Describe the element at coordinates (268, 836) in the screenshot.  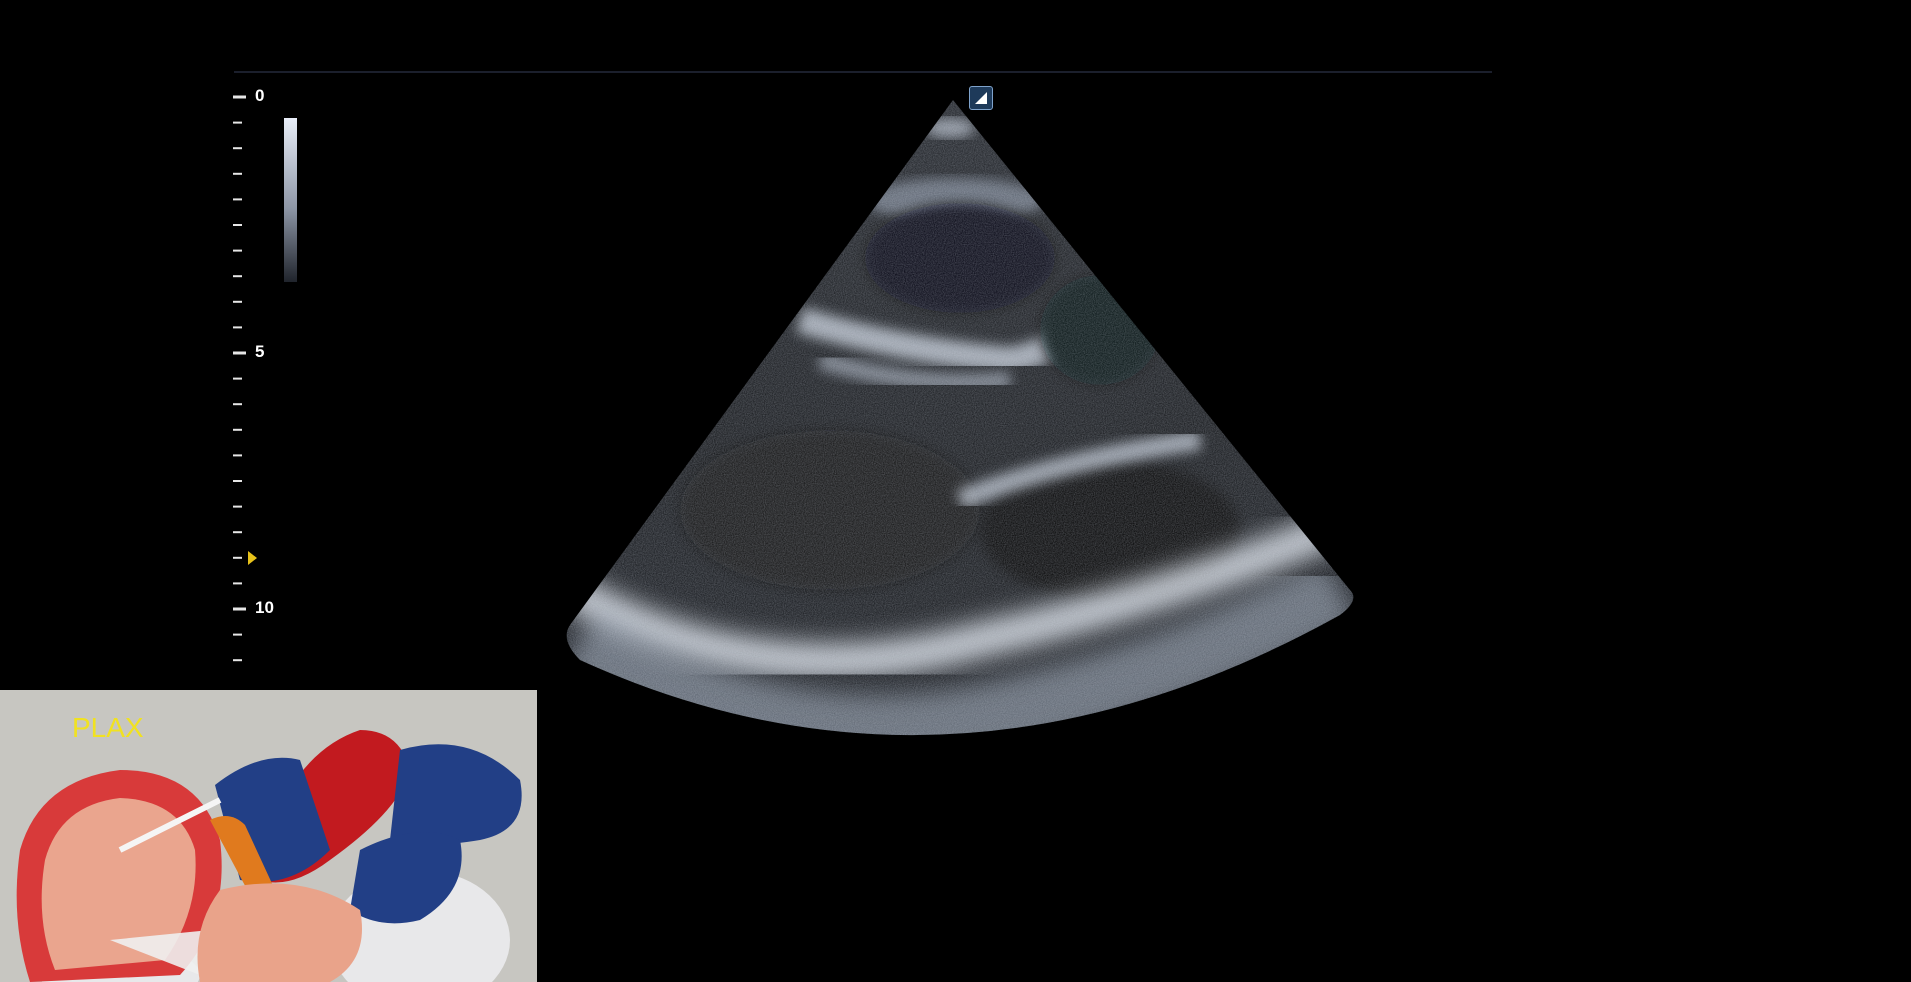
I see `anatomy-thumbnail: PLAX` at that location.